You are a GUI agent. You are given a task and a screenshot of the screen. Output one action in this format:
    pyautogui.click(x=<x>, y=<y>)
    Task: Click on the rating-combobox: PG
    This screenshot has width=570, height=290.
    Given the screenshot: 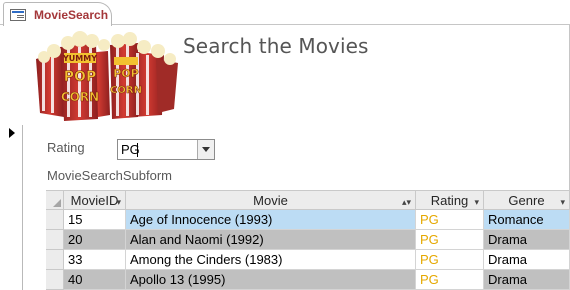 What is the action you would take?
    pyautogui.click(x=166, y=149)
    